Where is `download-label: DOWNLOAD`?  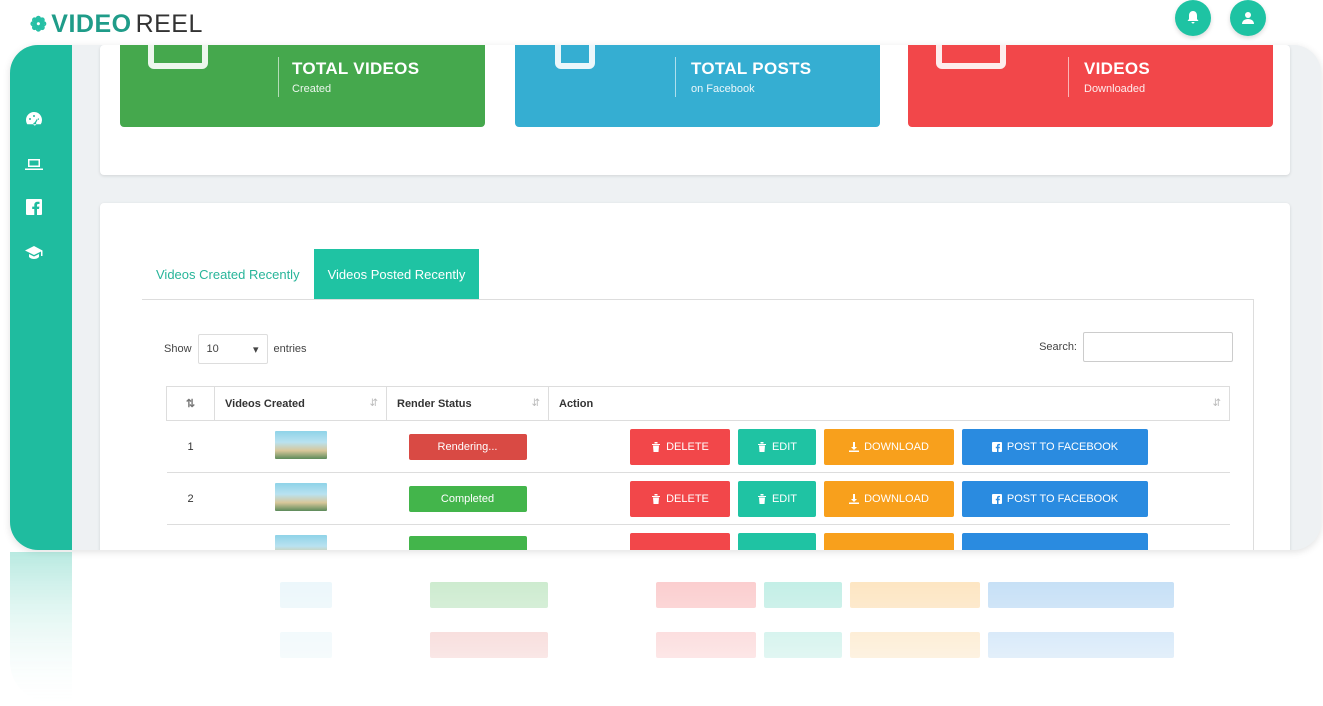
download-label: DOWNLOAD is located at coordinates (896, 498).